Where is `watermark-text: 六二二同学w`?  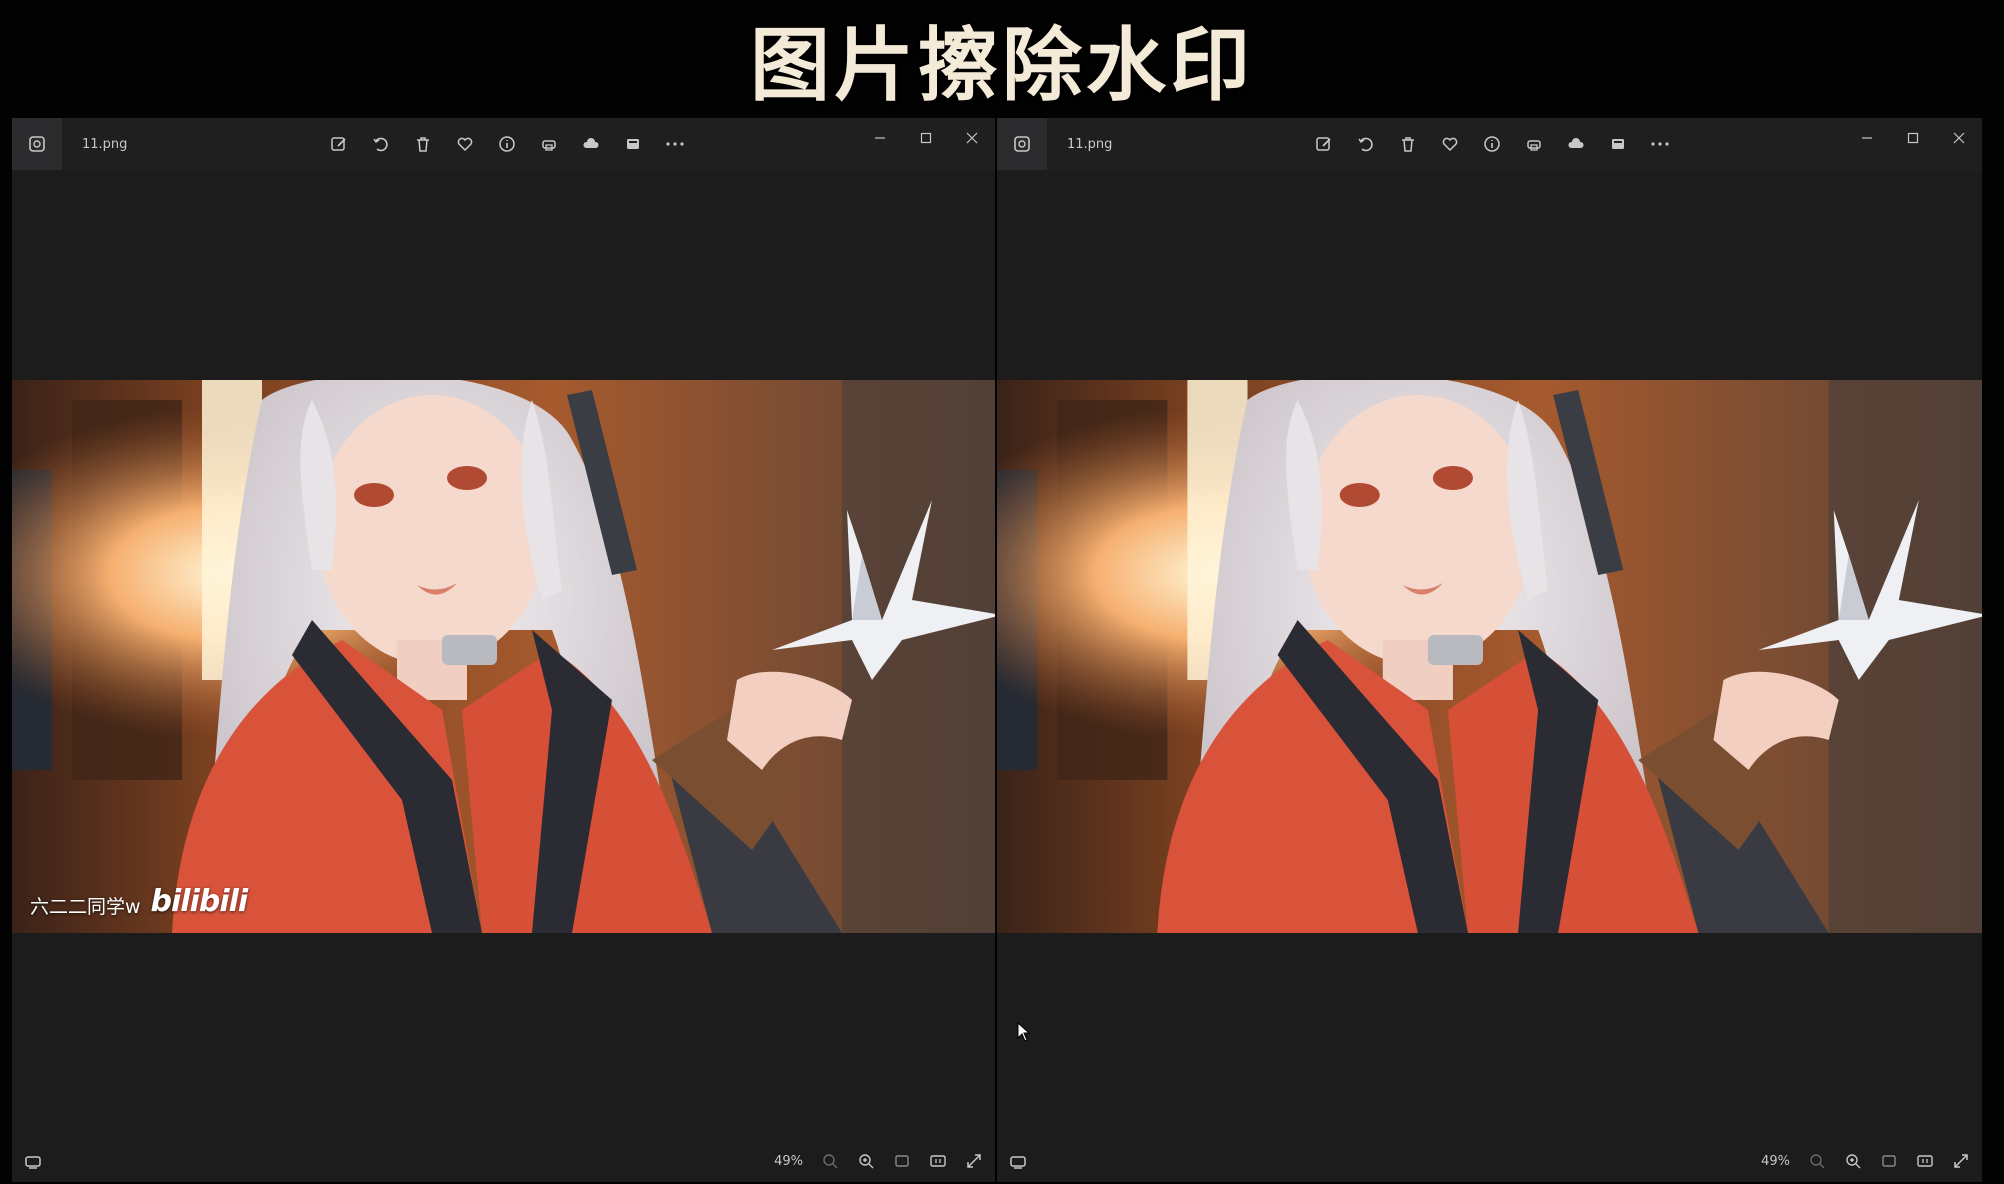 watermark-text: 六二二同学w is located at coordinates (85, 907).